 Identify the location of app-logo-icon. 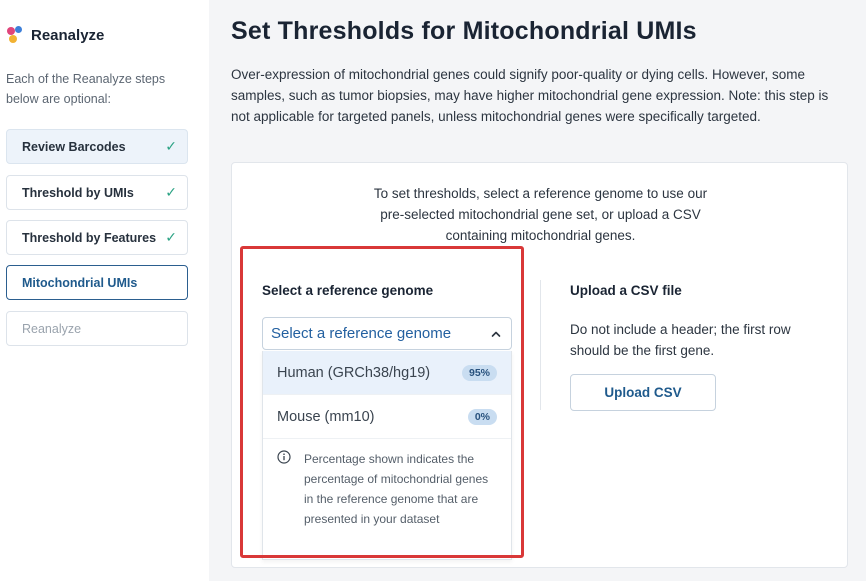
(15, 35).